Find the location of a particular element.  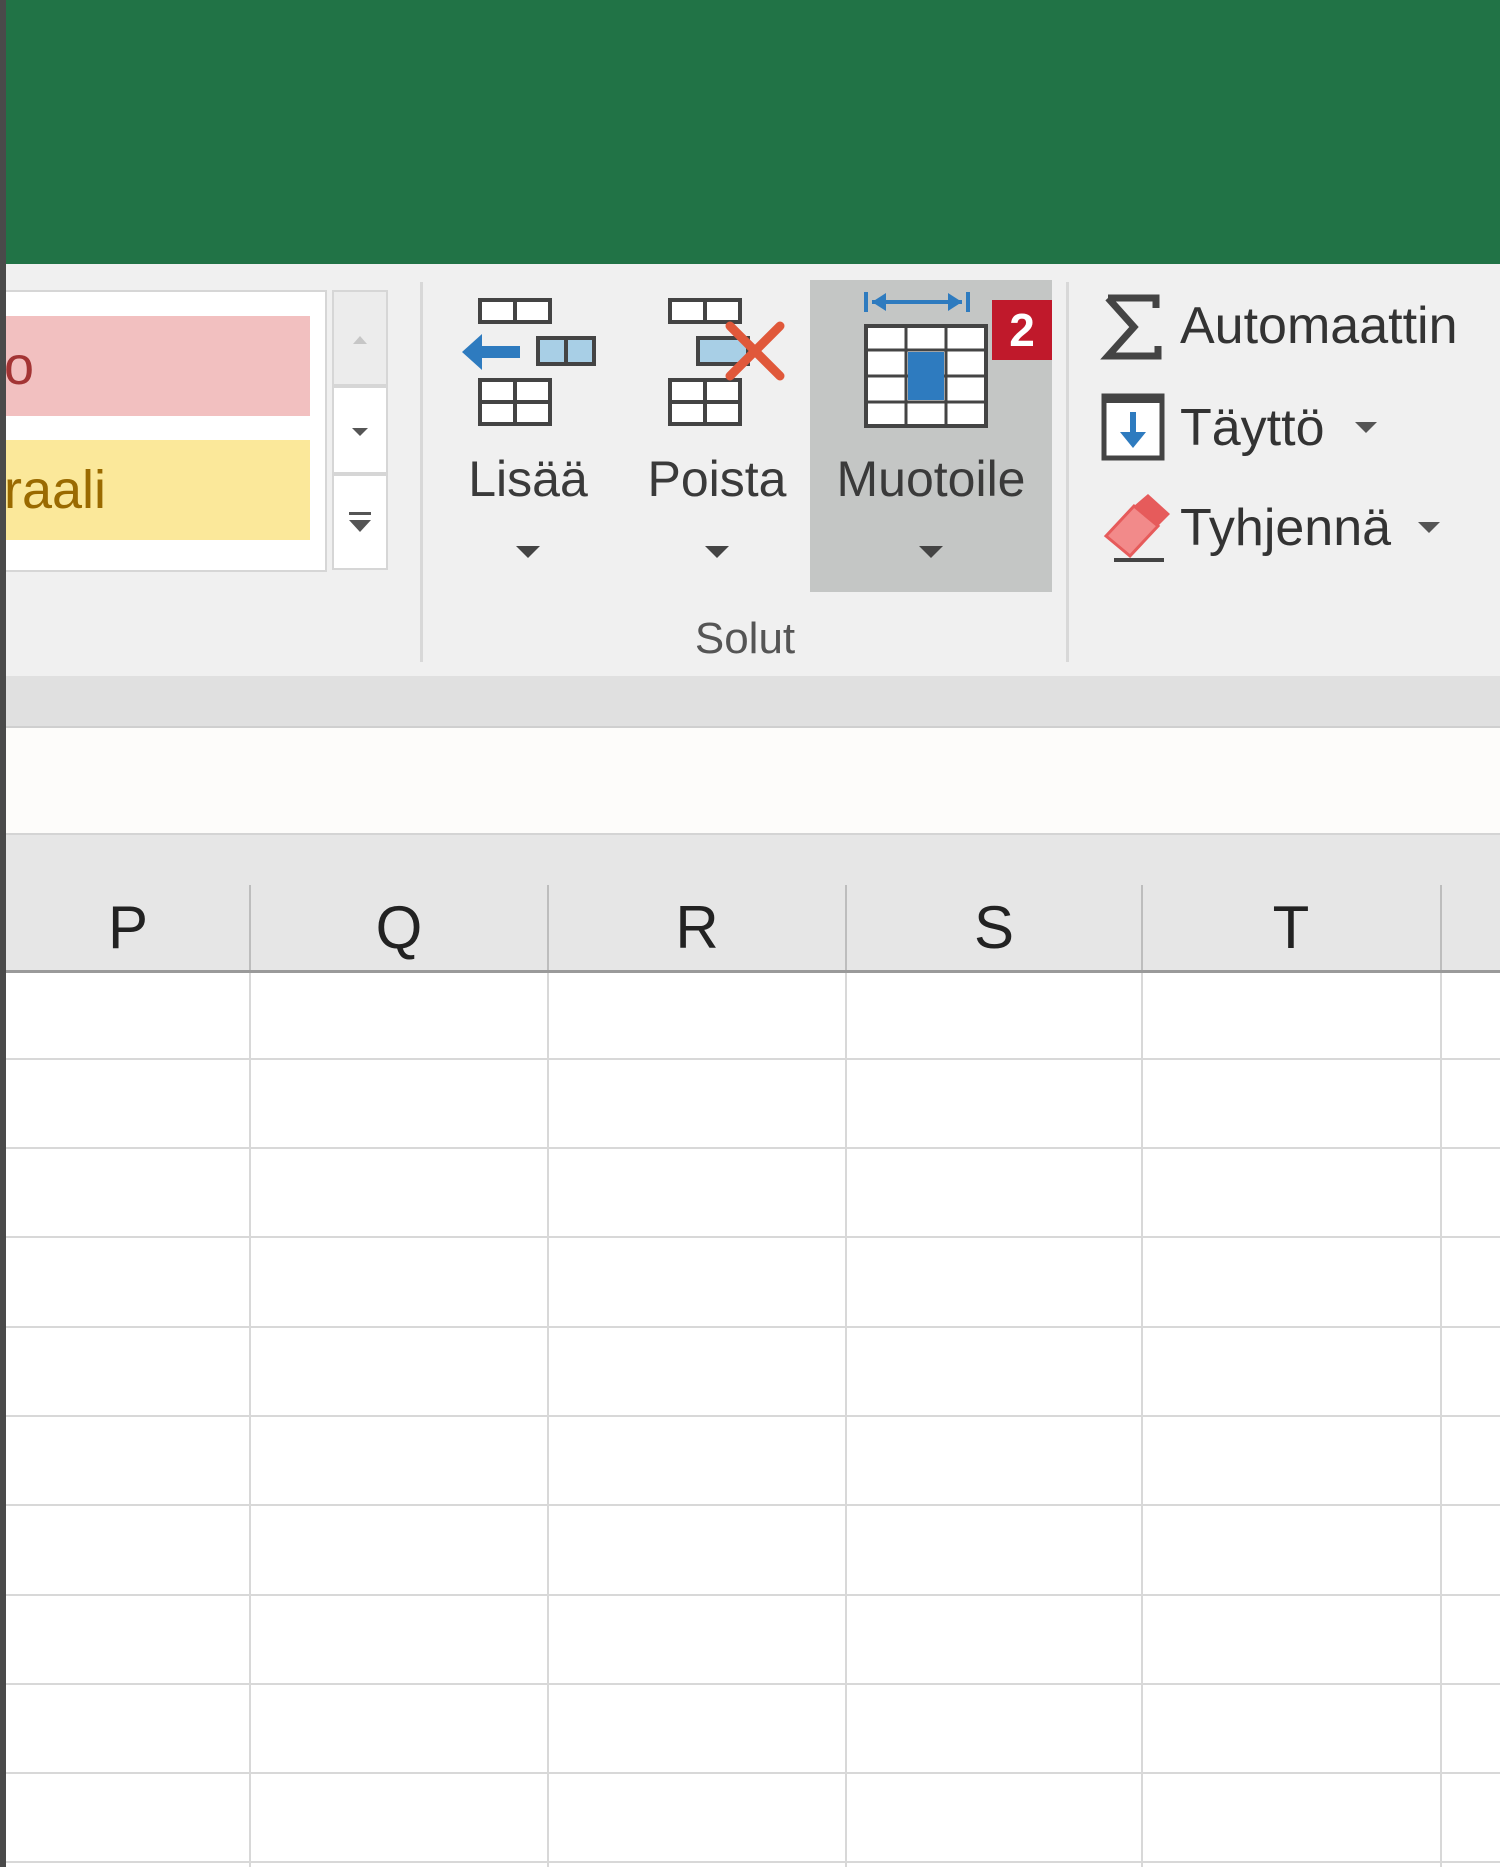

format-cells-icon is located at coordinates (926, 360).